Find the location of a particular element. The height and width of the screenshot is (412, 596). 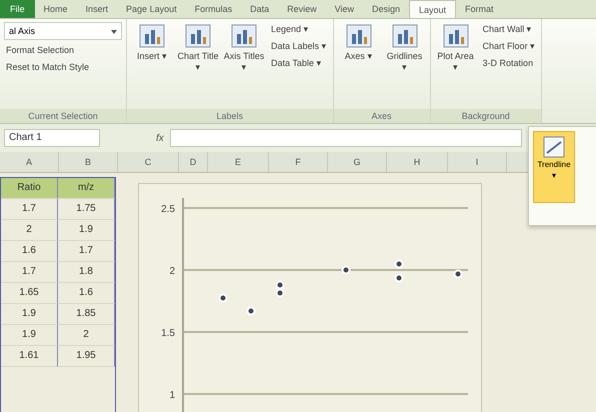

column-header: E is located at coordinates (238, 162).